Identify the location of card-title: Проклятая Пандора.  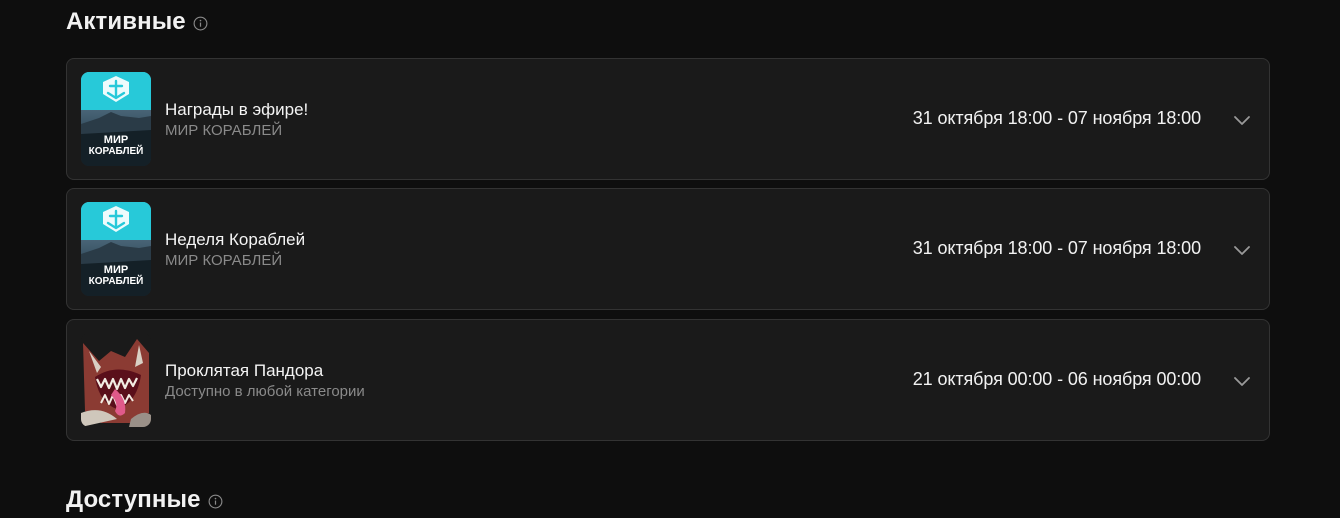
(244, 370).